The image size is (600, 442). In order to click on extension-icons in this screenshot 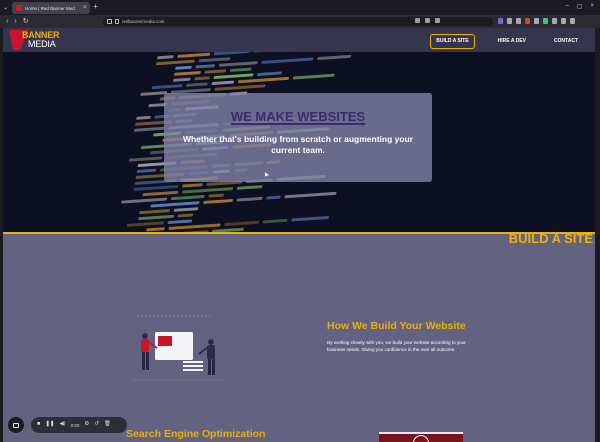, I will do `click(536, 21)`.